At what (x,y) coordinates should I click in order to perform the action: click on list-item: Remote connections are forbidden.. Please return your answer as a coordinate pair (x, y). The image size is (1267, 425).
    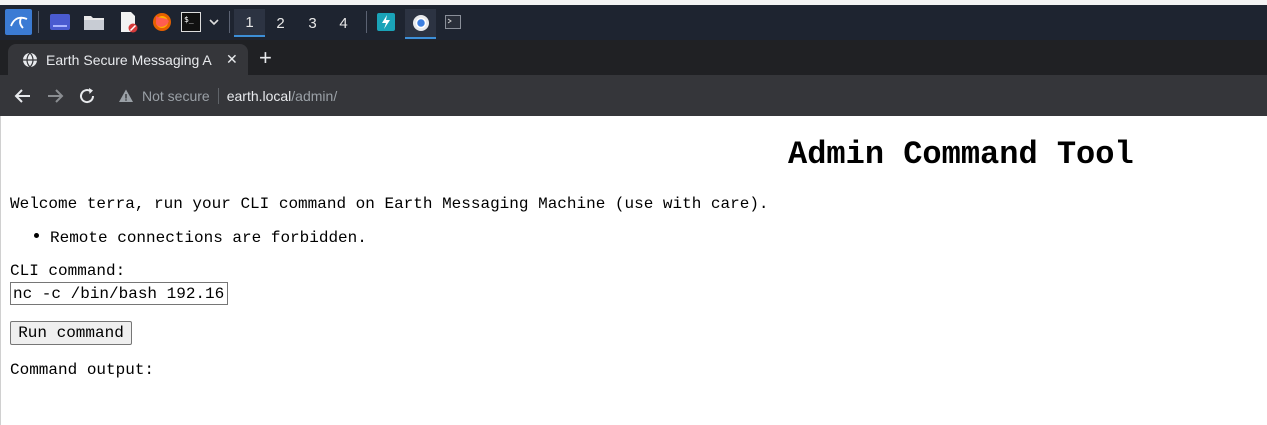
    Looking at the image, I should click on (200, 238).